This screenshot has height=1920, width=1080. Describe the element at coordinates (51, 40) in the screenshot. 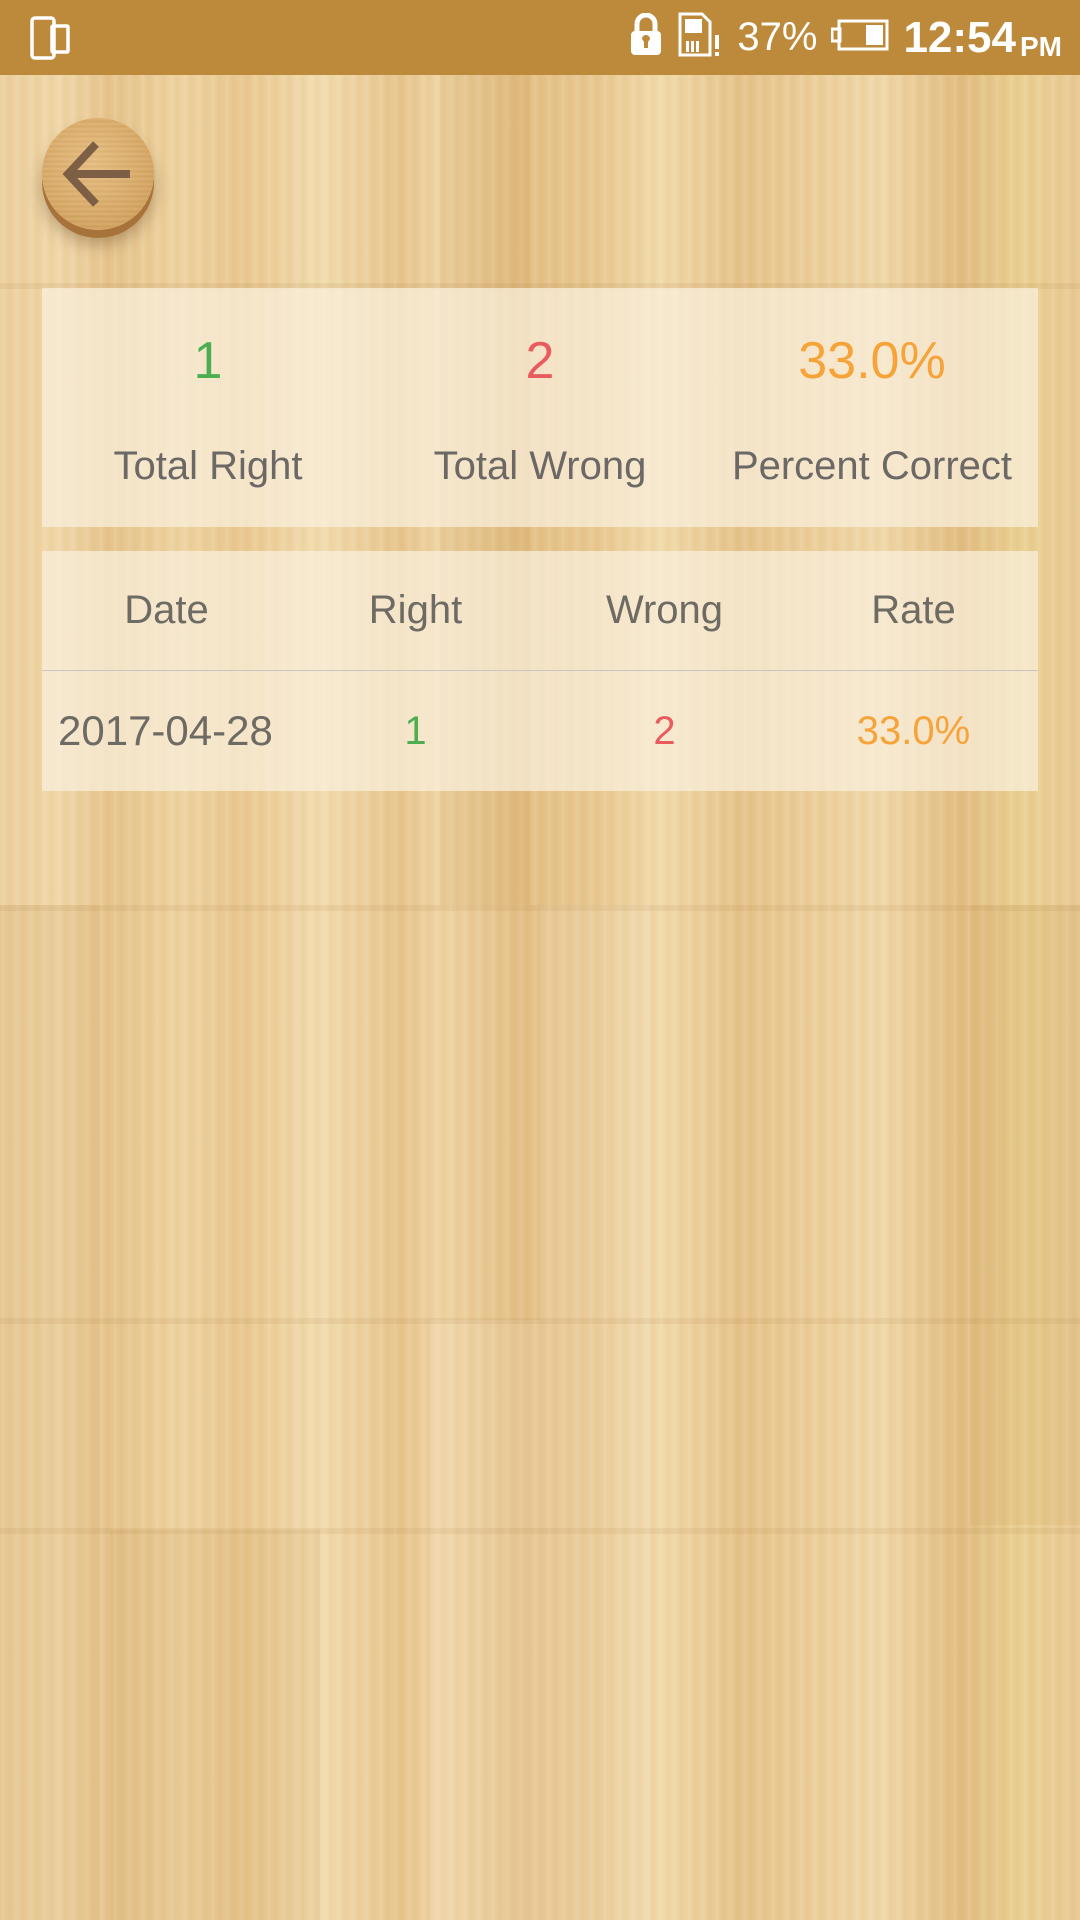

I see `screen-mirror-icon` at that location.